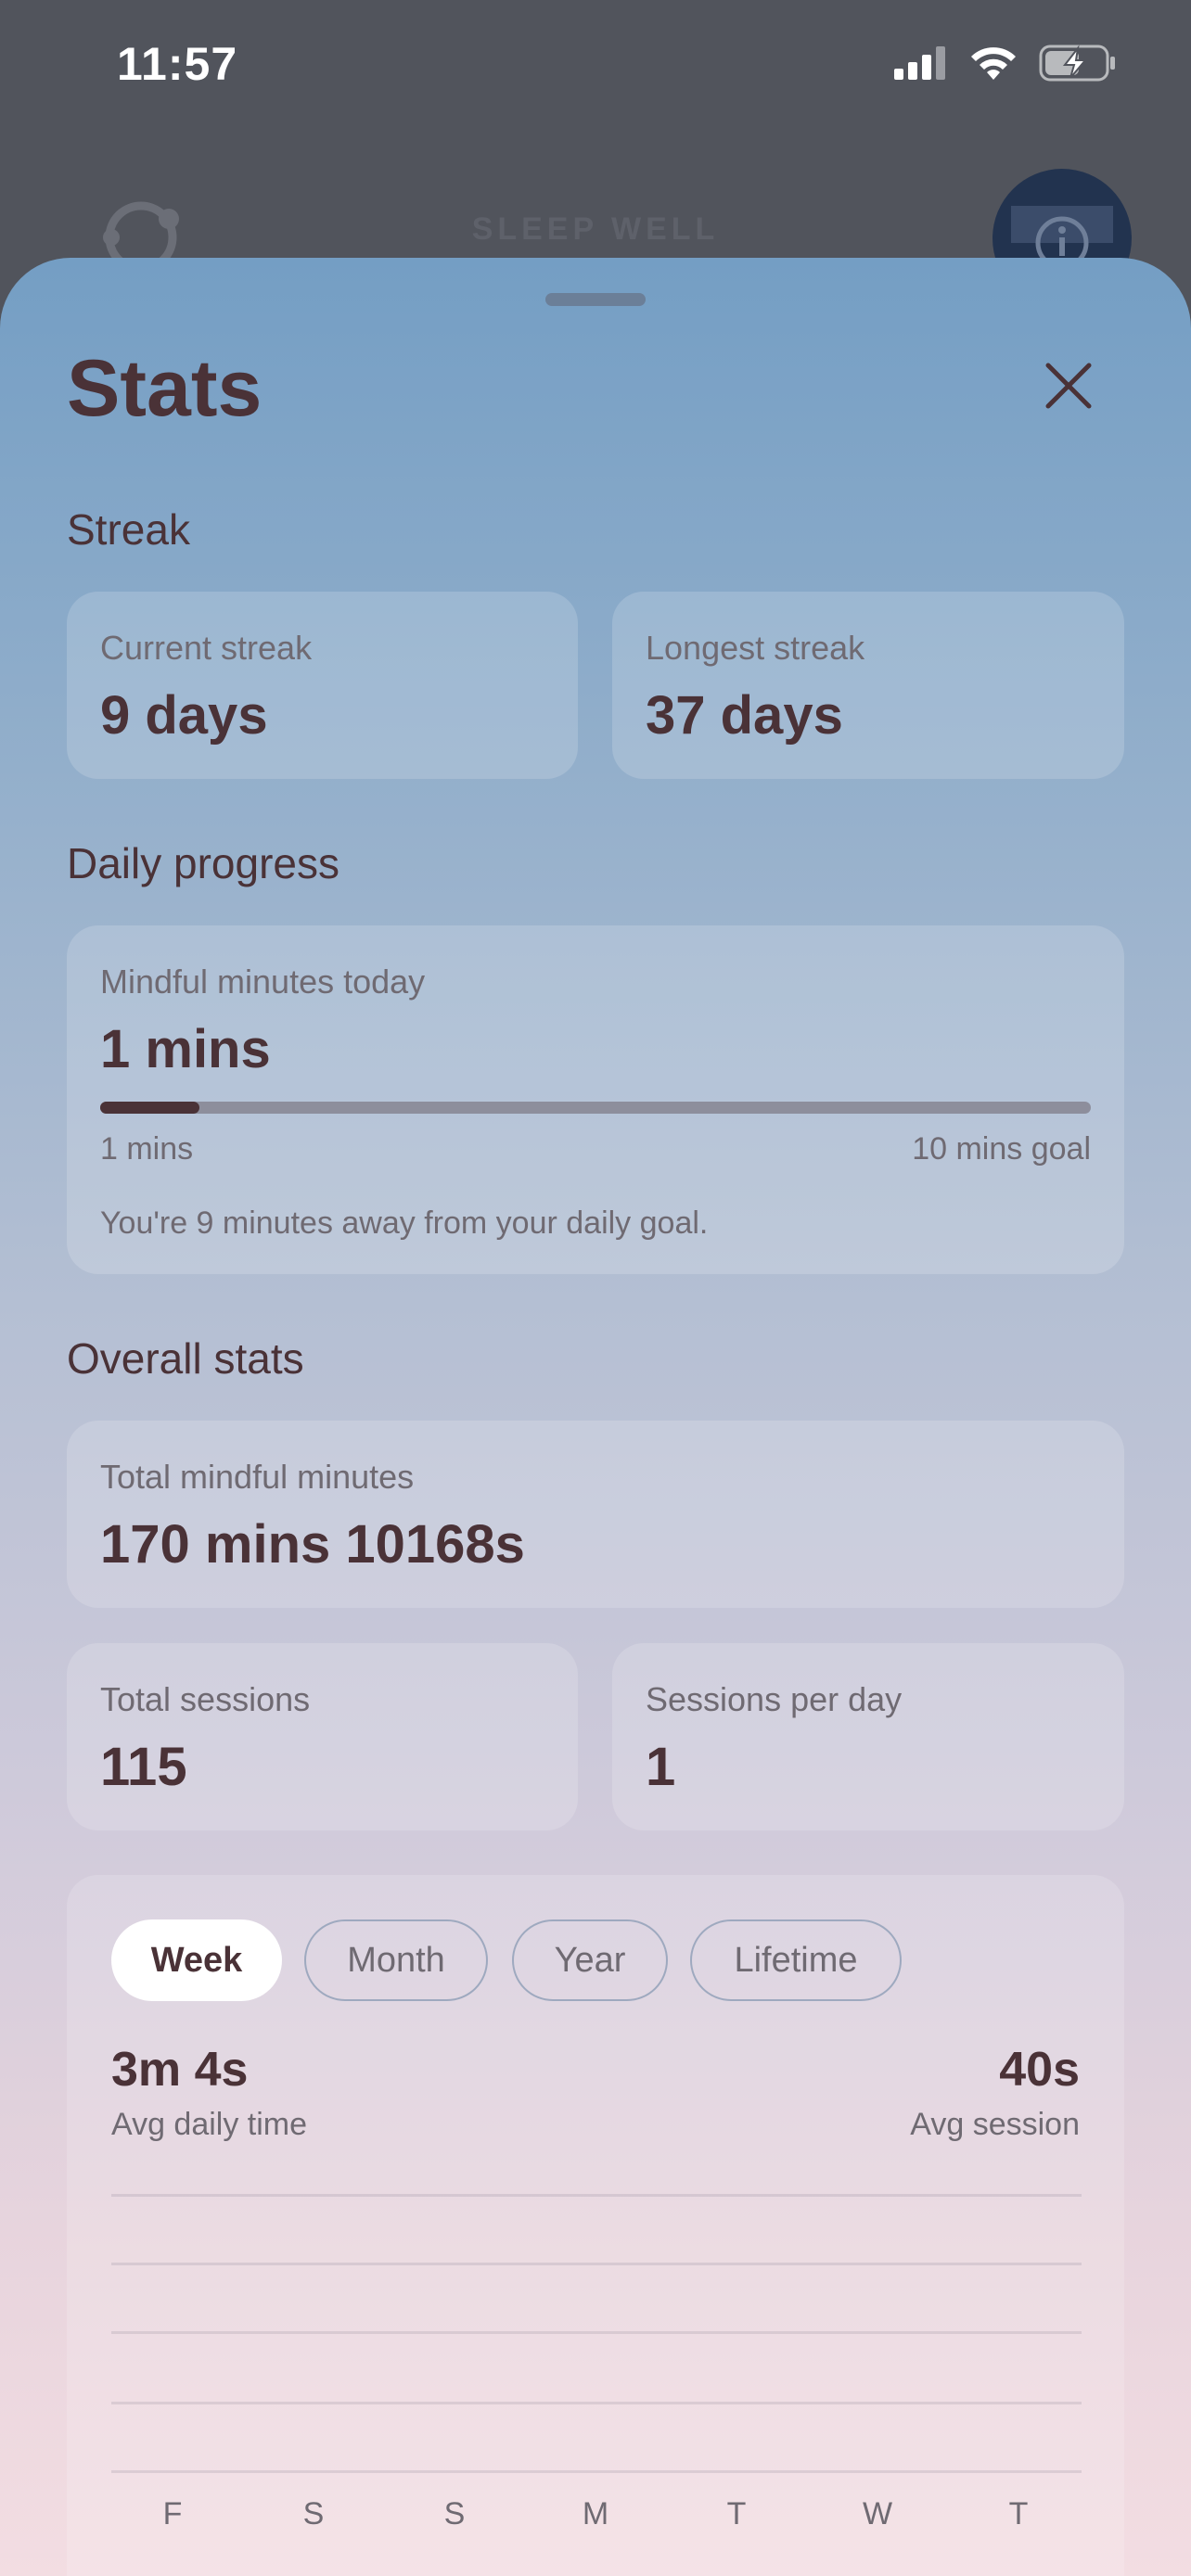  What do you see at coordinates (595, 1514) in the screenshot?
I see `total-minutes-card: Total mindful minutes 170 mins 10168s` at bounding box center [595, 1514].